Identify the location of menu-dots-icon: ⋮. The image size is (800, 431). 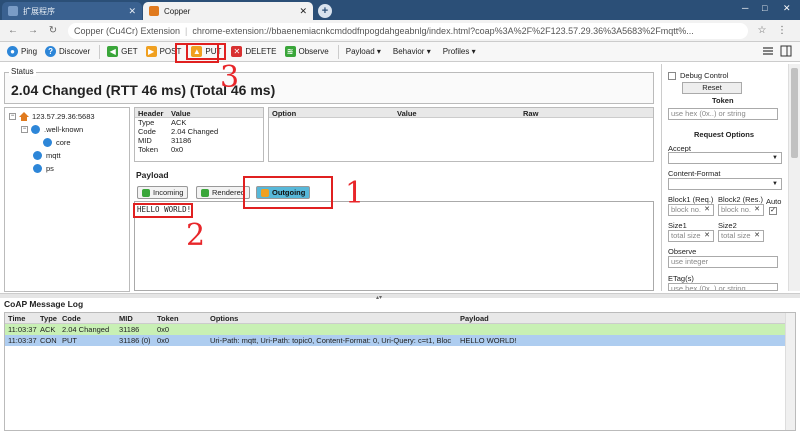
(782, 31).